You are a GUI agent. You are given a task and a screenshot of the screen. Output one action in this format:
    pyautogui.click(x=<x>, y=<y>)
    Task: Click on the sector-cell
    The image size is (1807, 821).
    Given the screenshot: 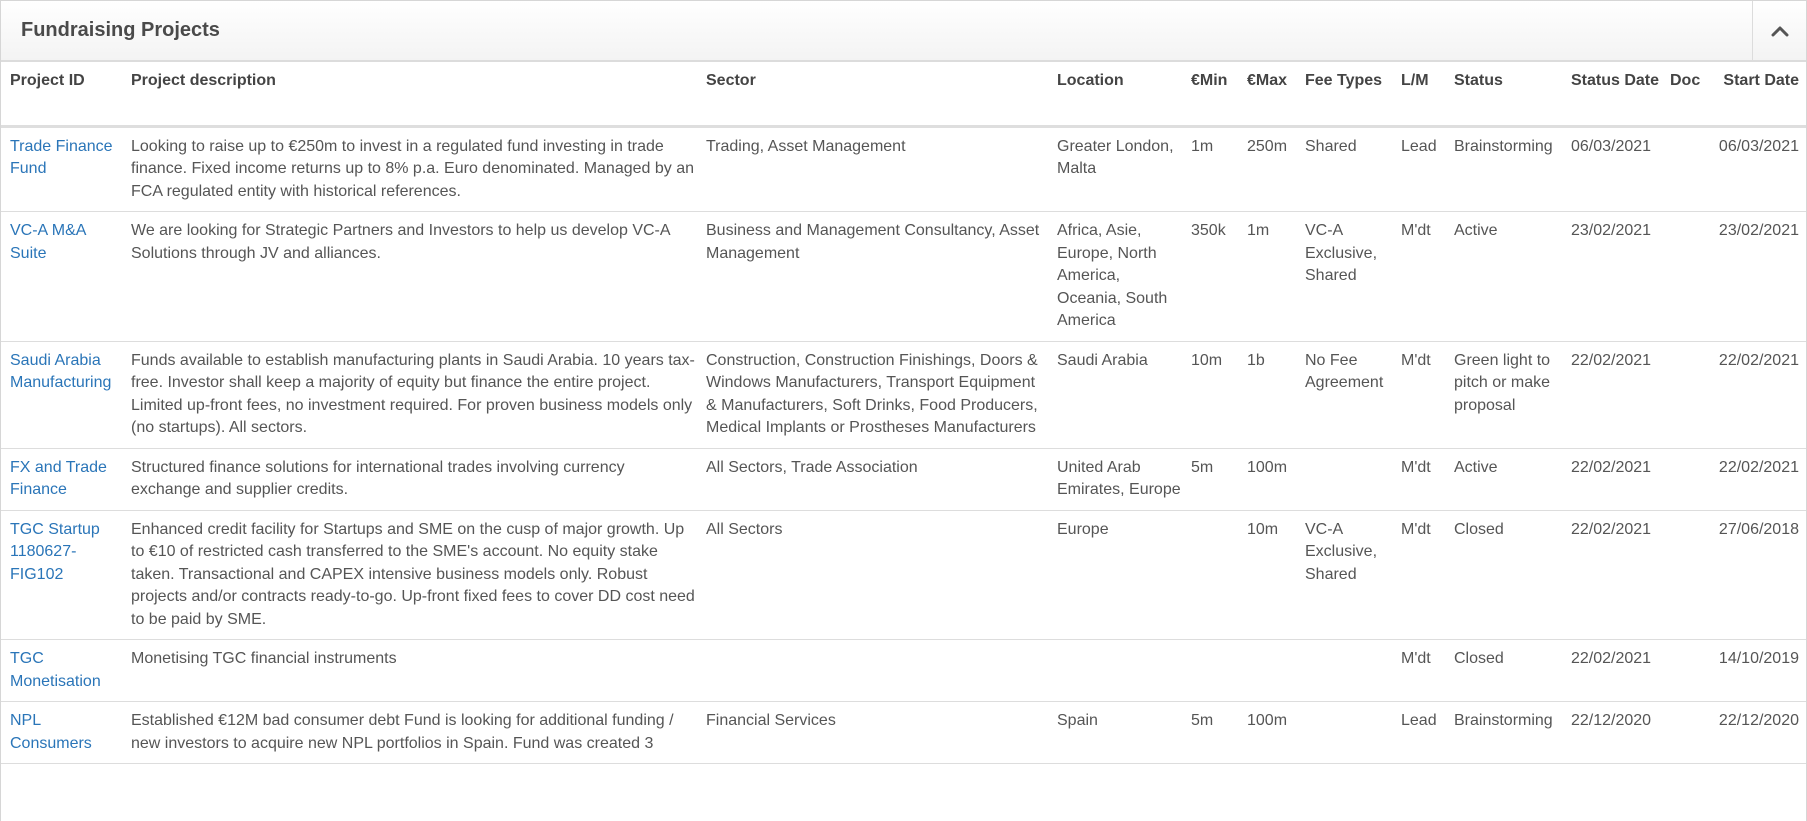 What is the action you would take?
    pyautogui.click(x=872, y=670)
    